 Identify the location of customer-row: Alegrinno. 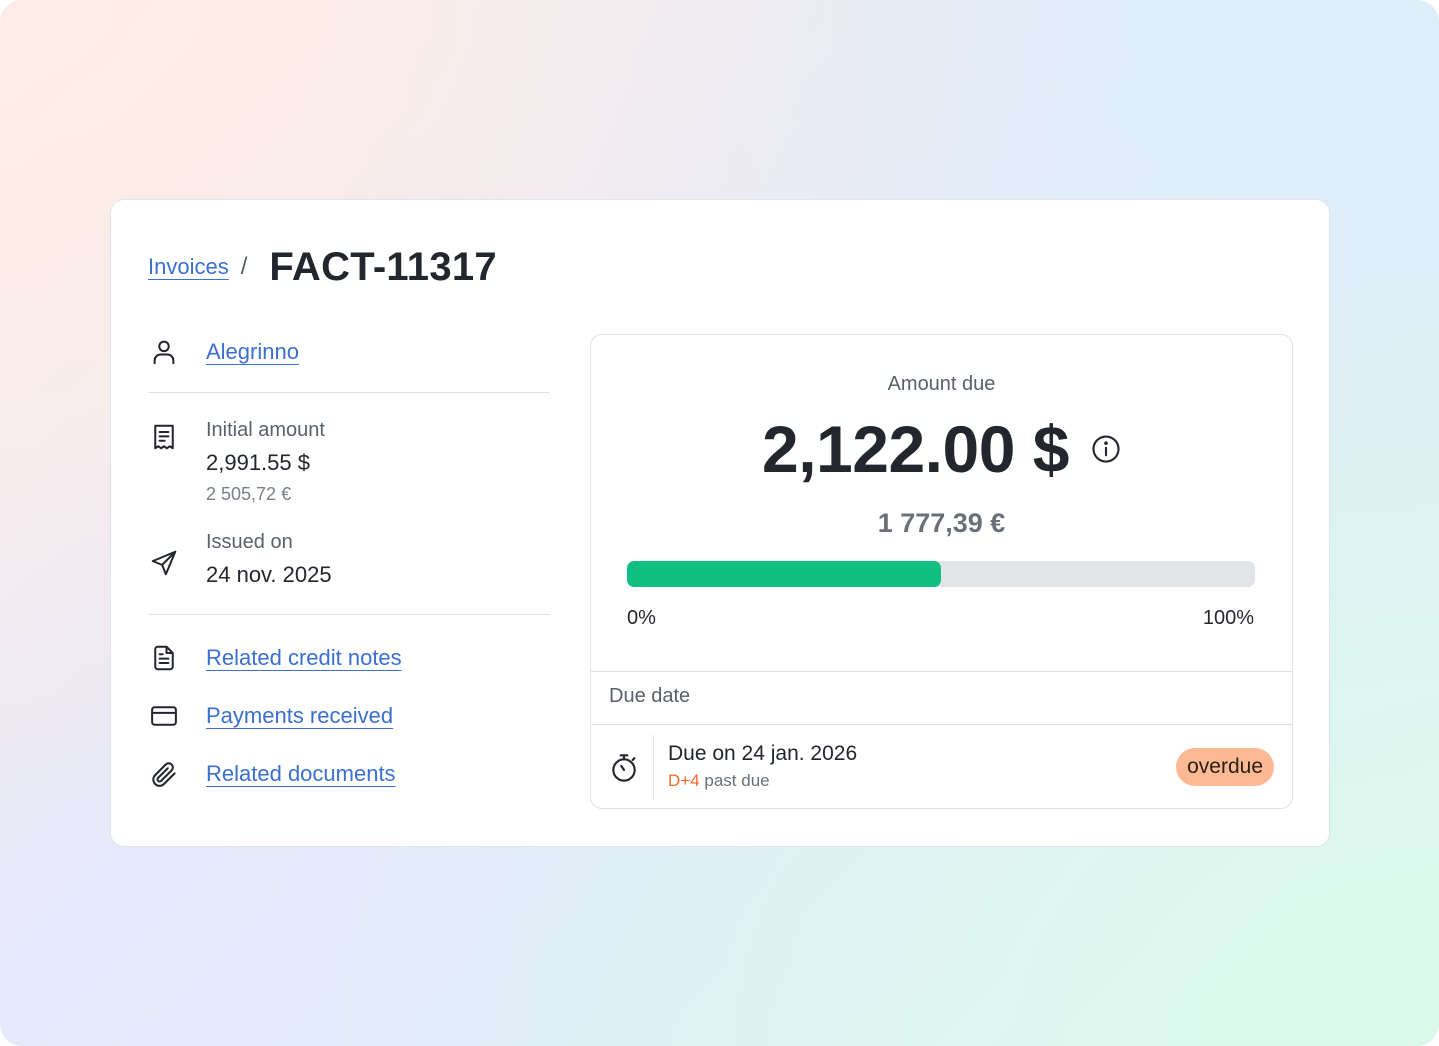
(349, 352).